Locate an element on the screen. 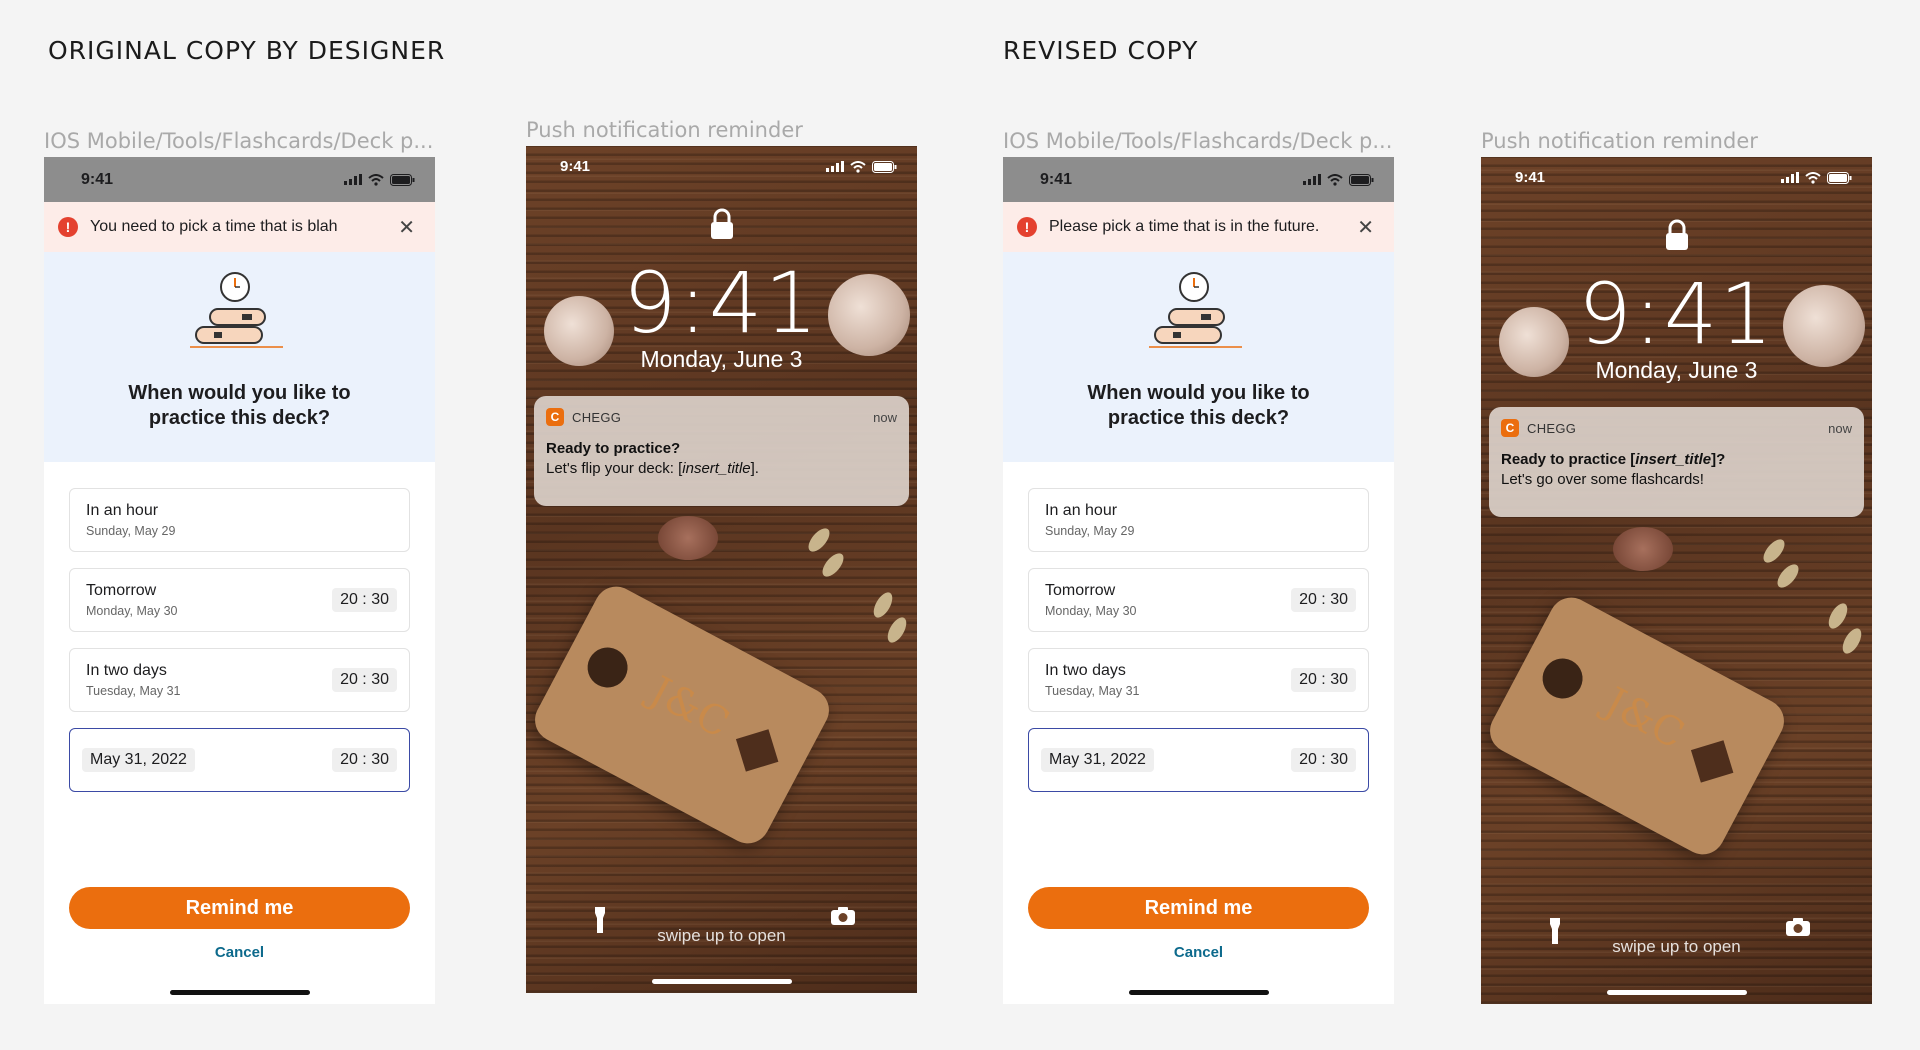 The image size is (1920, 1050). section-title-original: ORIGINAL COPY BY DESIGNER is located at coordinates (247, 50).